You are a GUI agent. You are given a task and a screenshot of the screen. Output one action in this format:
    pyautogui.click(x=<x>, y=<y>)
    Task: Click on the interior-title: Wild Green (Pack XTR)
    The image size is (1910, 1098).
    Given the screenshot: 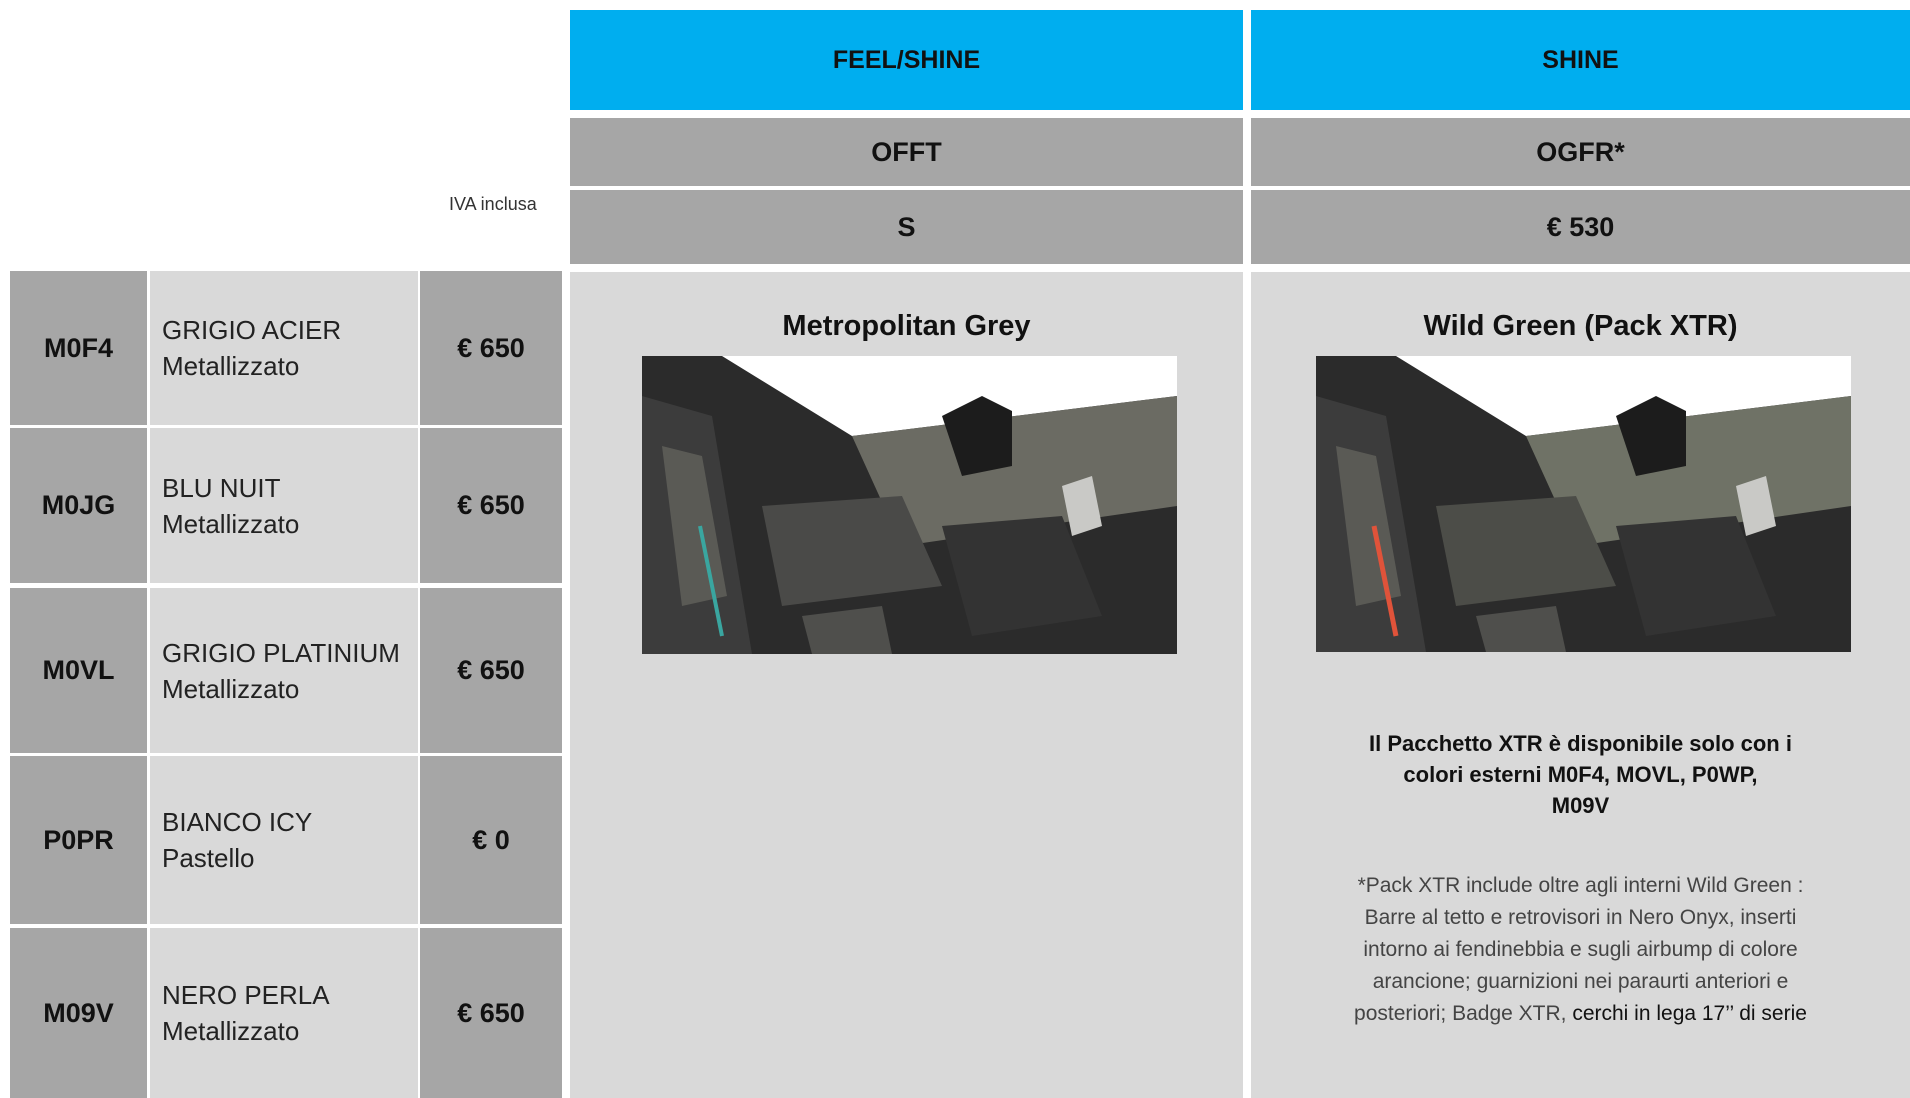 What is the action you would take?
    pyautogui.click(x=1580, y=326)
    